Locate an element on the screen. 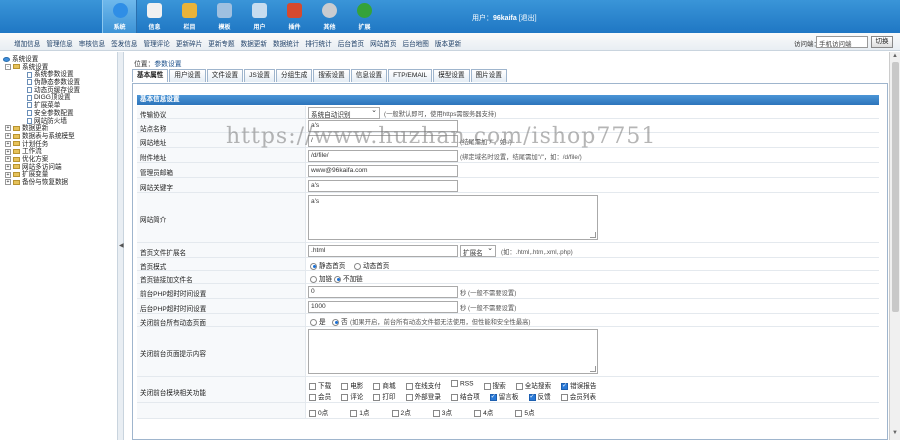 The height and width of the screenshot is (440, 900). menu-item: 数据统计 is located at coordinates (286, 43).